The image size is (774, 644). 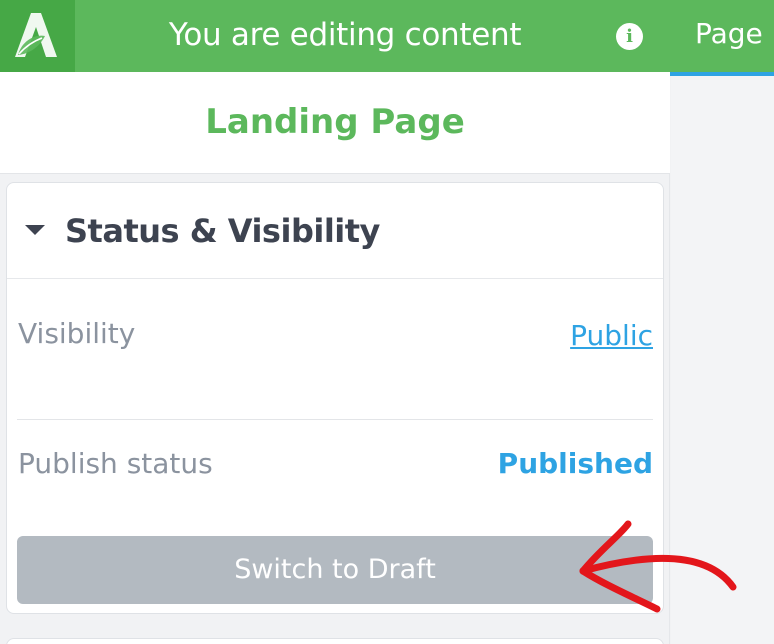 I want to click on logo-icon, so click(x=36, y=35).